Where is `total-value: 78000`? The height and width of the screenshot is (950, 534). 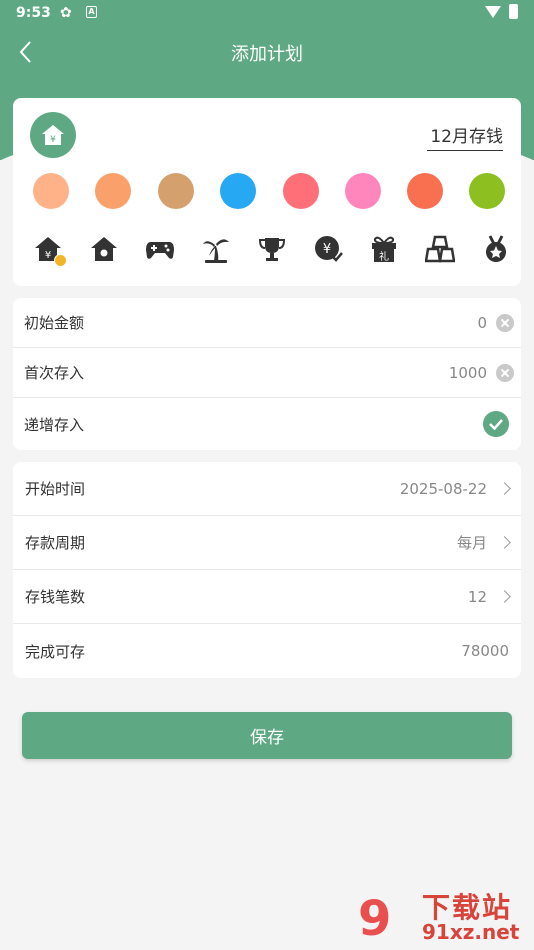 total-value: 78000 is located at coordinates (485, 651).